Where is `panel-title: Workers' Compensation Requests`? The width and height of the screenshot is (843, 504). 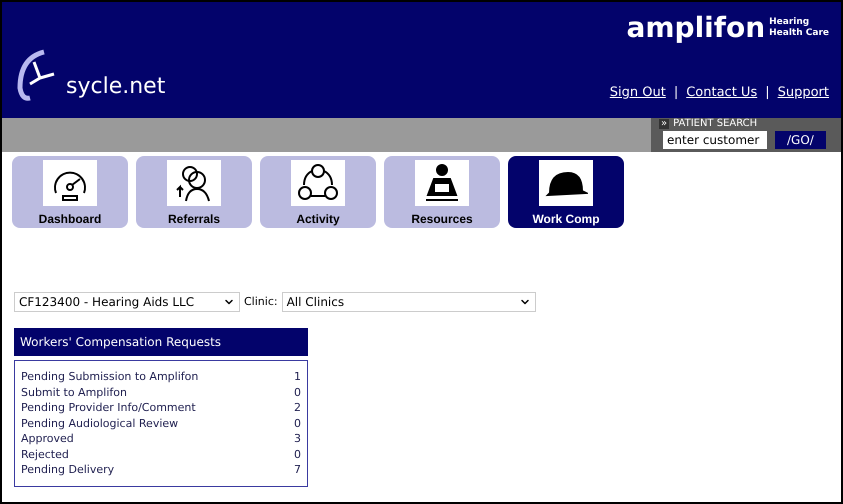 panel-title: Workers' Compensation Requests is located at coordinates (161, 342).